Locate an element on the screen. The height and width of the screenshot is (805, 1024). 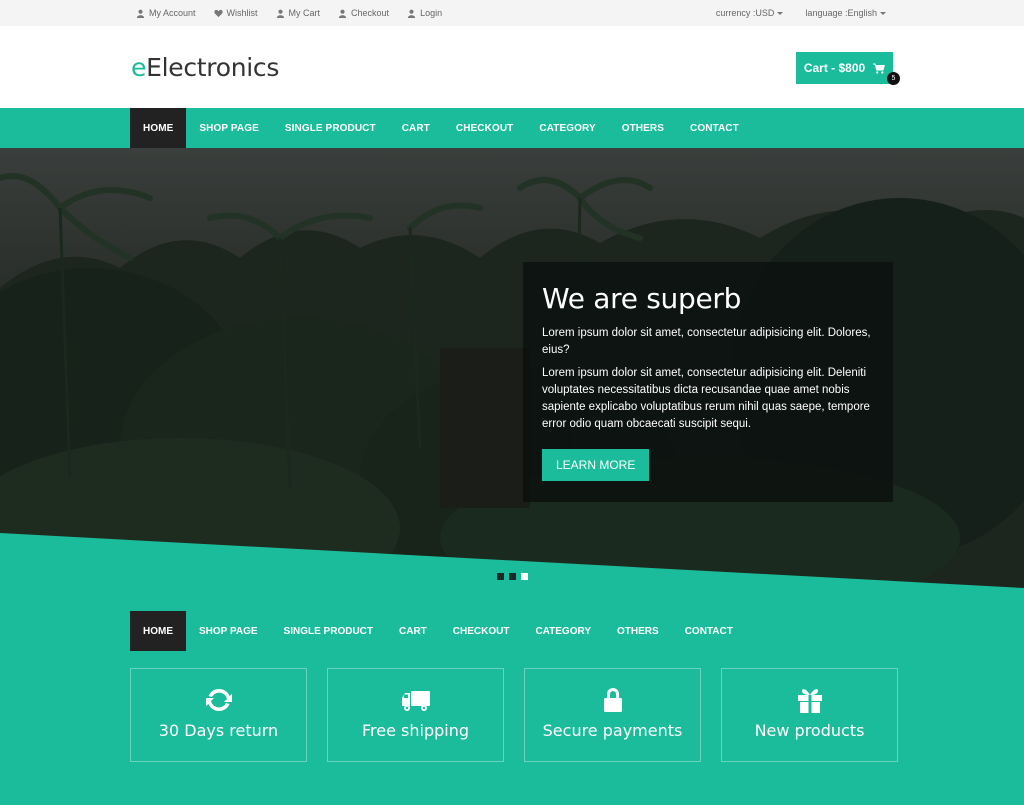
nav-item-checkout: CHECKOUT is located at coordinates (484, 128).